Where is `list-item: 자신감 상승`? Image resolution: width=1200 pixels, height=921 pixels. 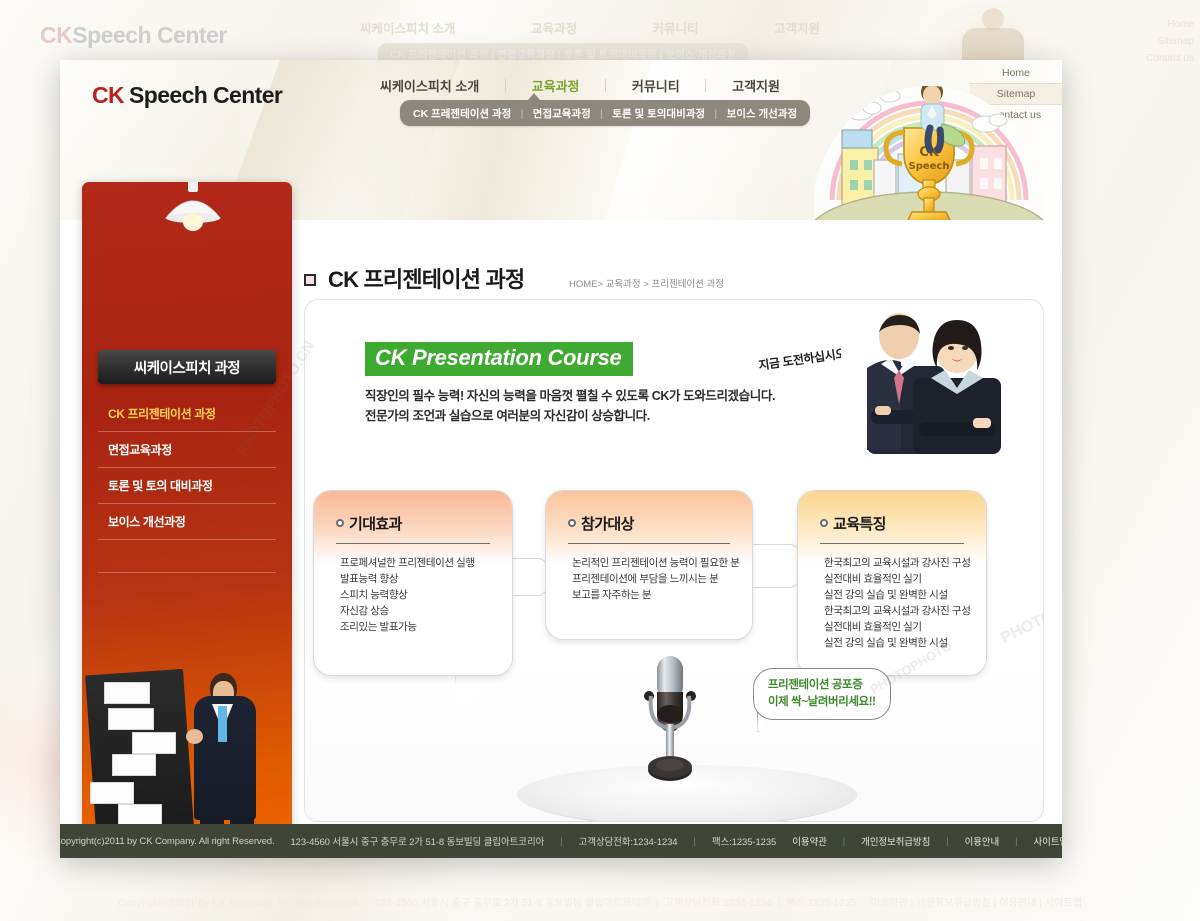
list-item: 자신감 상승 is located at coordinates (364, 611).